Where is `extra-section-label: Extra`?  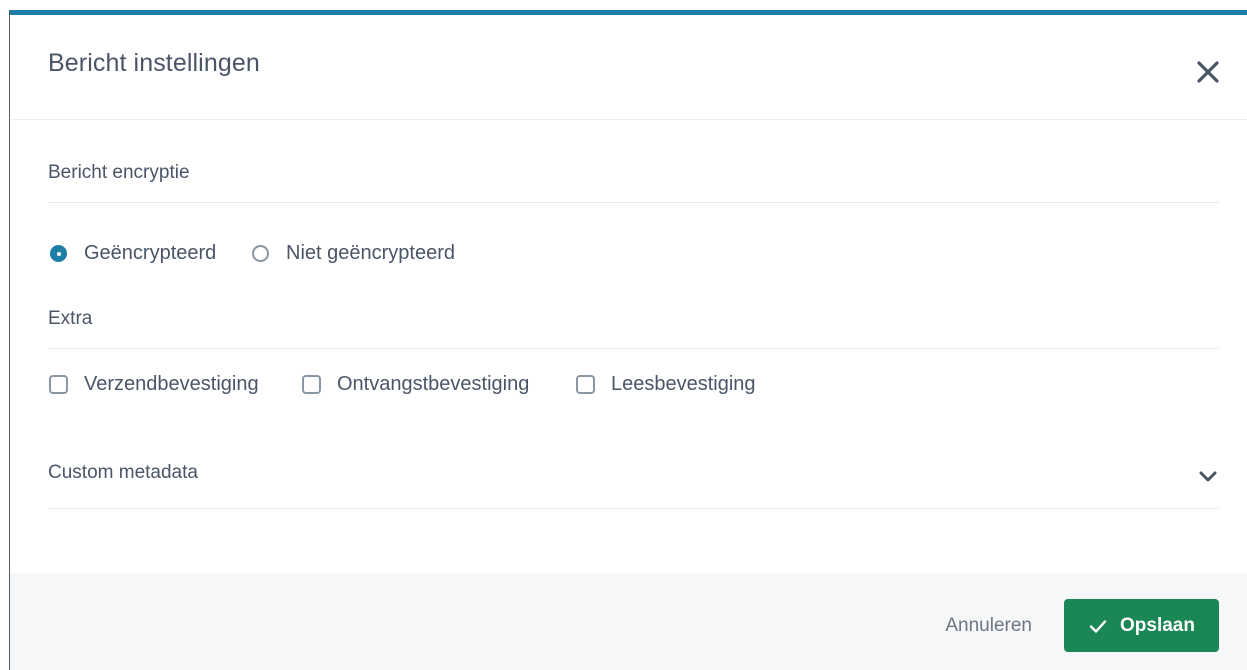
extra-section-label: Extra is located at coordinates (70, 318).